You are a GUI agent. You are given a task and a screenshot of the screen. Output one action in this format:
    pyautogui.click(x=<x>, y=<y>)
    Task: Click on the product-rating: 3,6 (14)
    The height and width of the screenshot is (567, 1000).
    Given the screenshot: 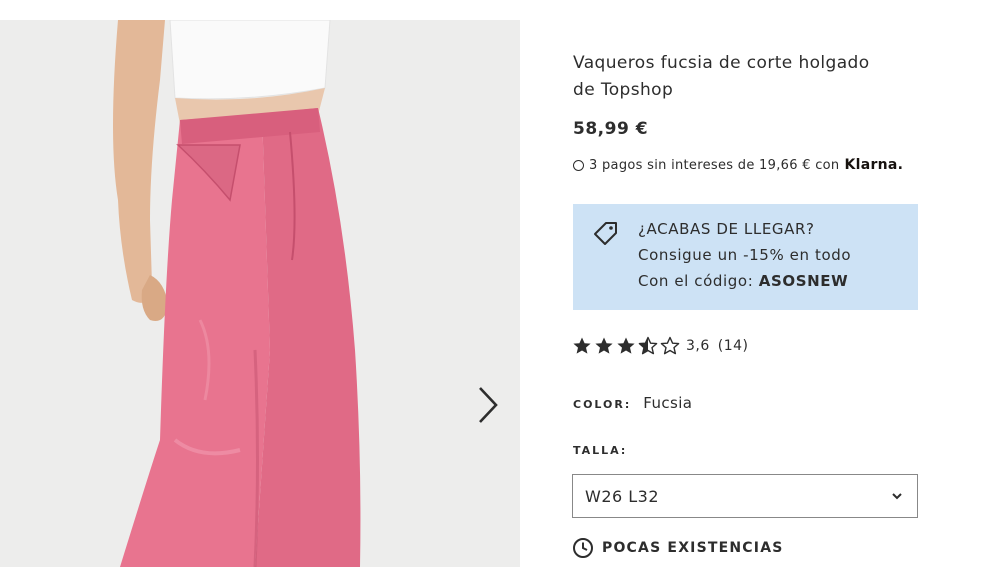 What is the action you would take?
    pyautogui.click(x=660, y=346)
    